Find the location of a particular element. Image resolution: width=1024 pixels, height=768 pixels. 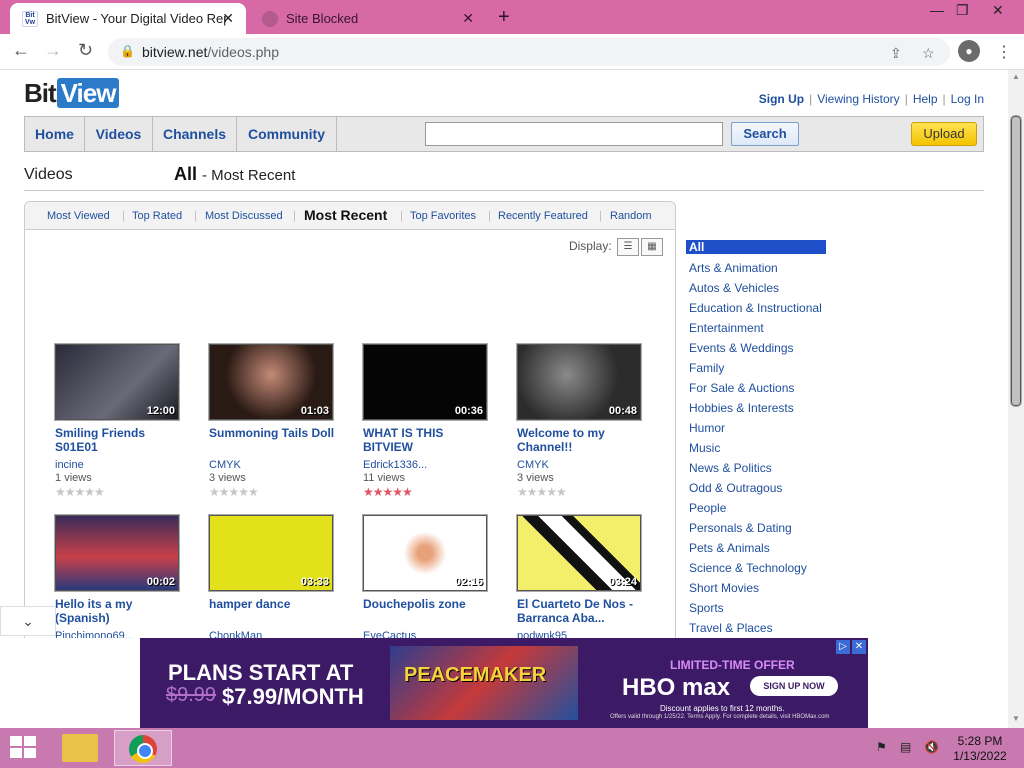

category-item: Pets & Animals is located at coordinates (766, 548).